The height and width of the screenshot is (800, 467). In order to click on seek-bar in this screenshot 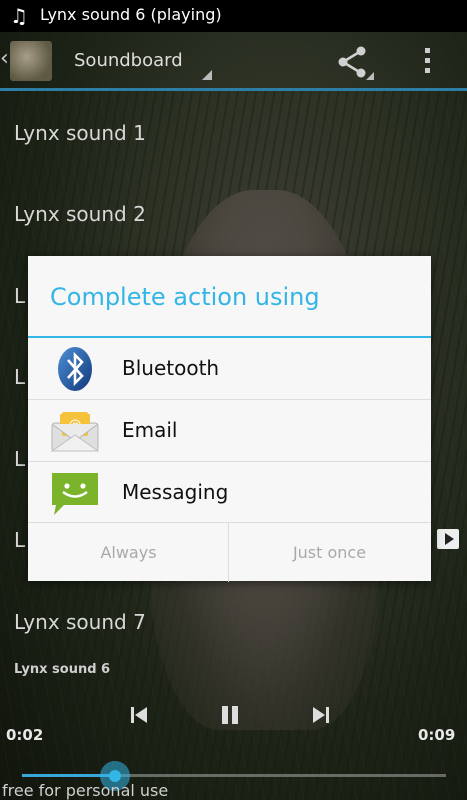, I will do `click(234, 775)`.